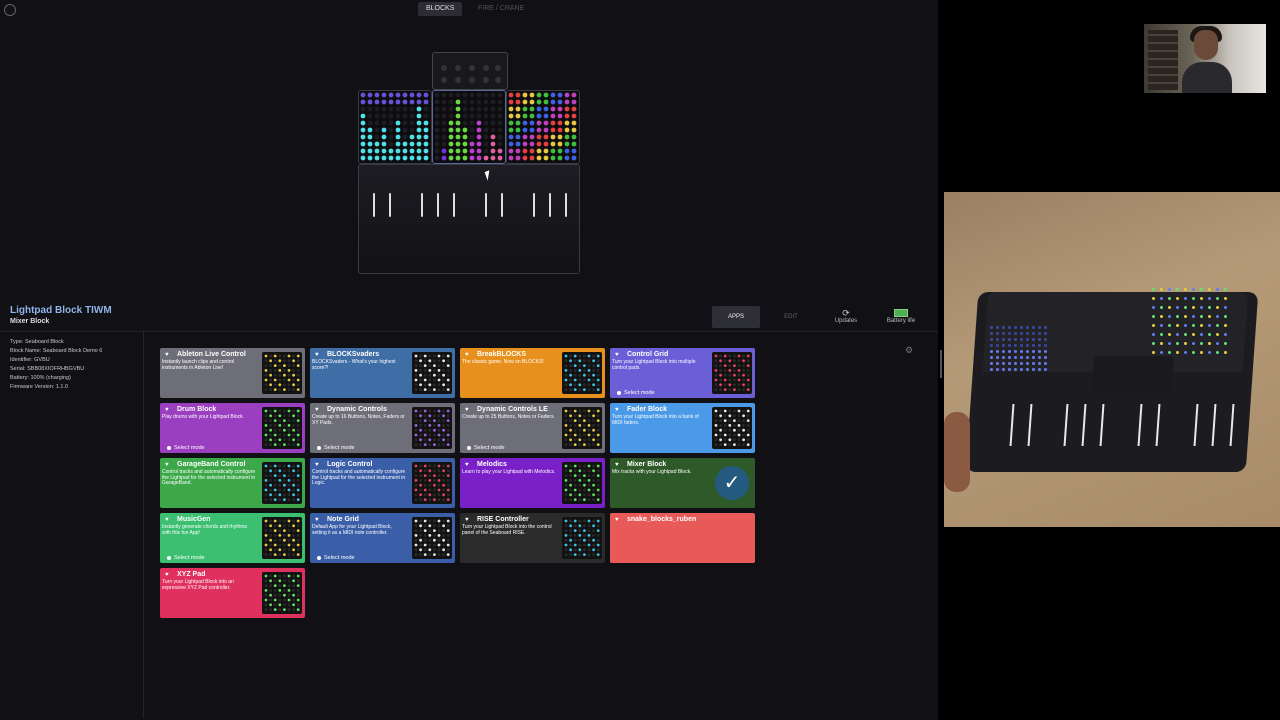 The image size is (1280, 720). I want to click on battery-icon, so click(901, 313).